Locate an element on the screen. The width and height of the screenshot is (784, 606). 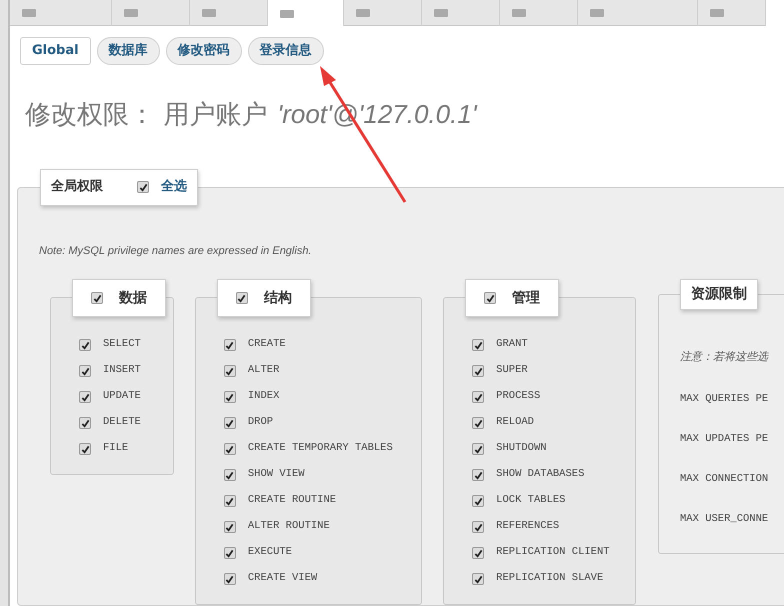
group-title: 管理 is located at coordinates (526, 298).